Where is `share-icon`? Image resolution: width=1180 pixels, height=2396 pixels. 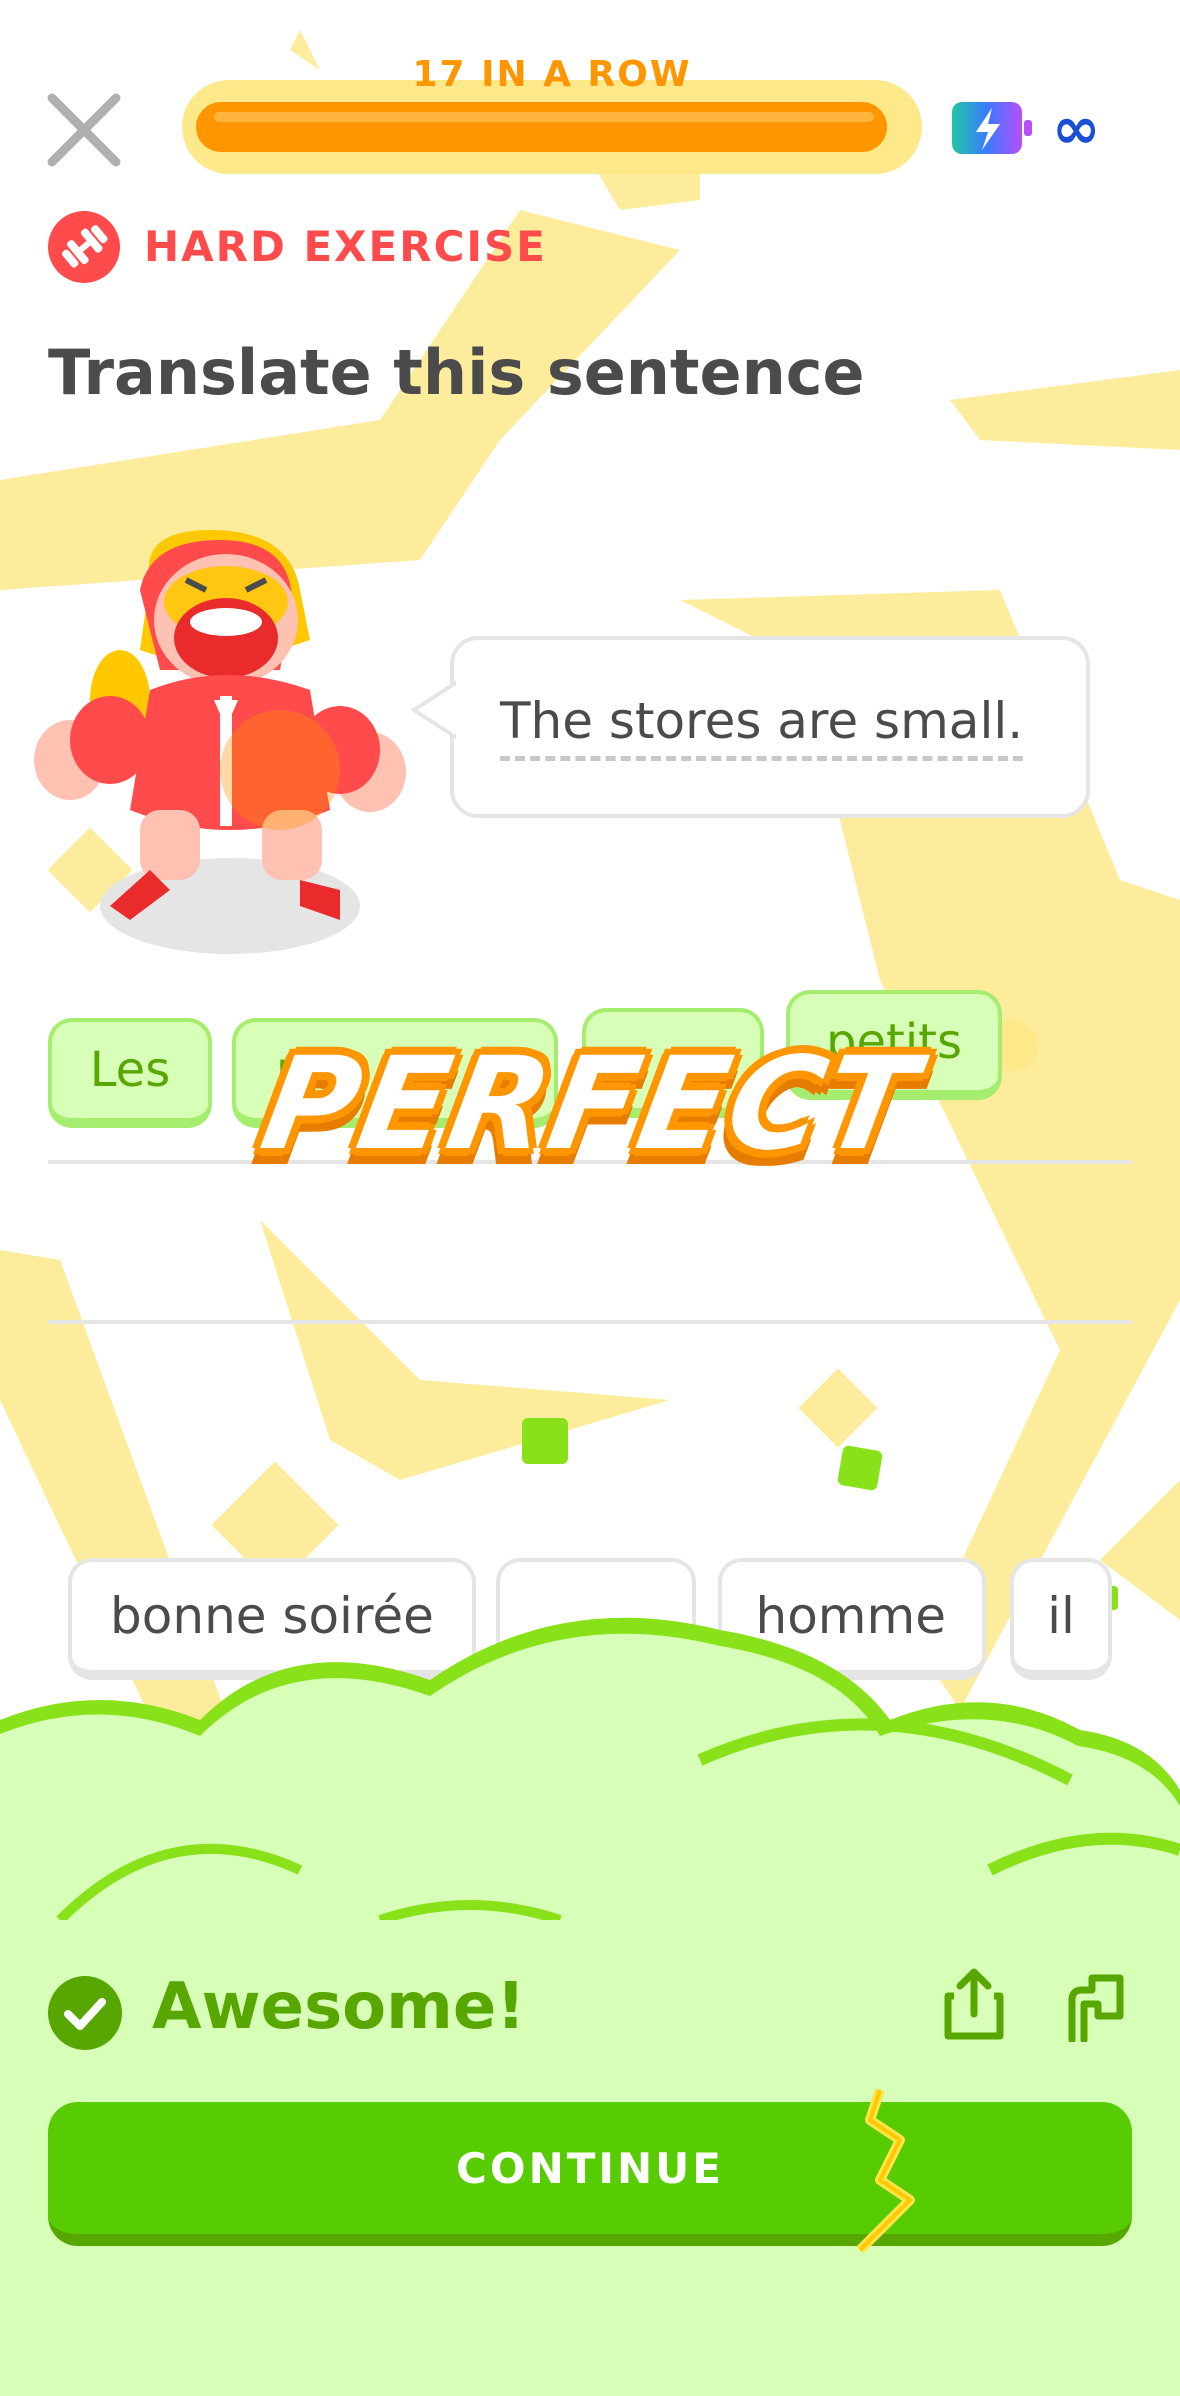 share-icon is located at coordinates (974, 2004).